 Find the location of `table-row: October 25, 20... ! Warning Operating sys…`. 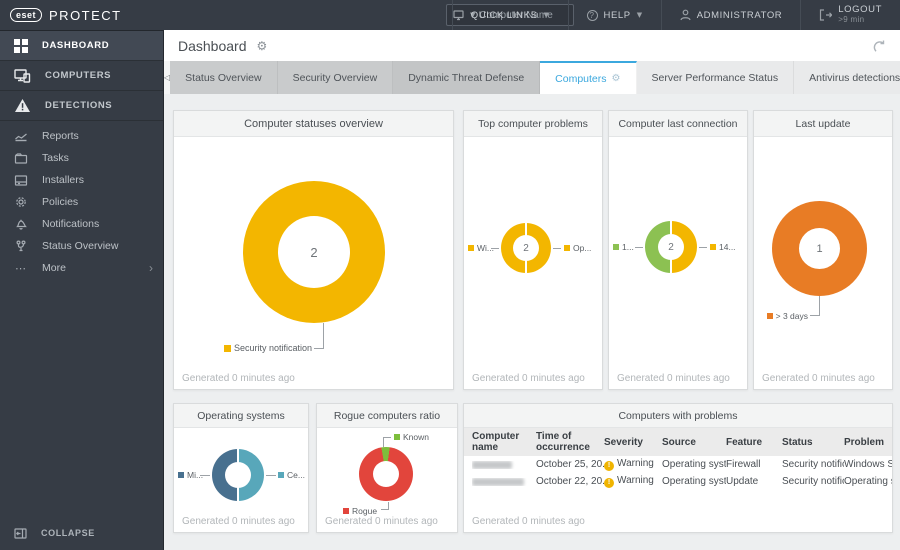

table-row: October 25, 20... ! Warning Operating sys… is located at coordinates (678, 464).